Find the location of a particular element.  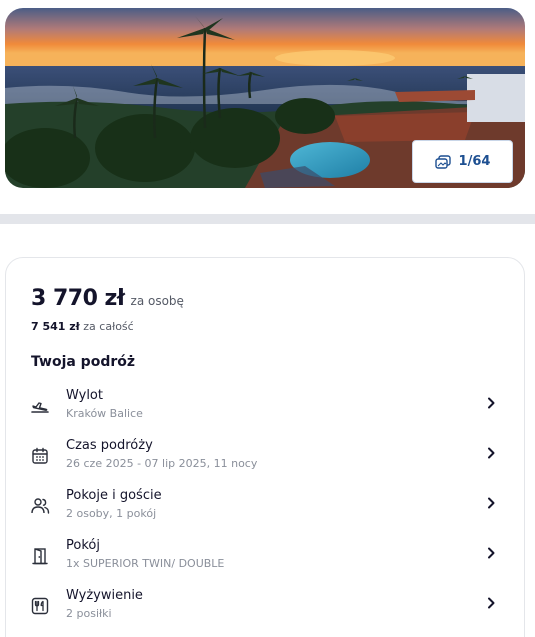

guests-icon is located at coordinates (40, 506).